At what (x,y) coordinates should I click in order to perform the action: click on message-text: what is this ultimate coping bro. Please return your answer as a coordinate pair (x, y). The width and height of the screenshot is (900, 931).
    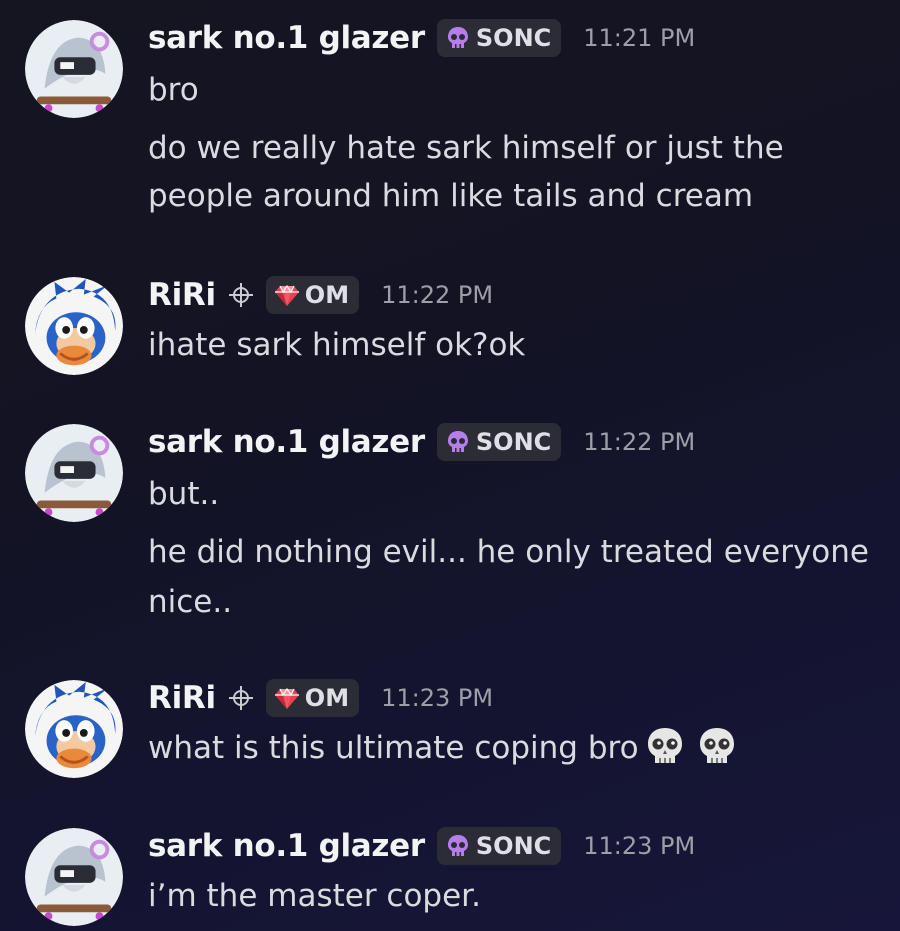
    Looking at the image, I should click on (443, 748).